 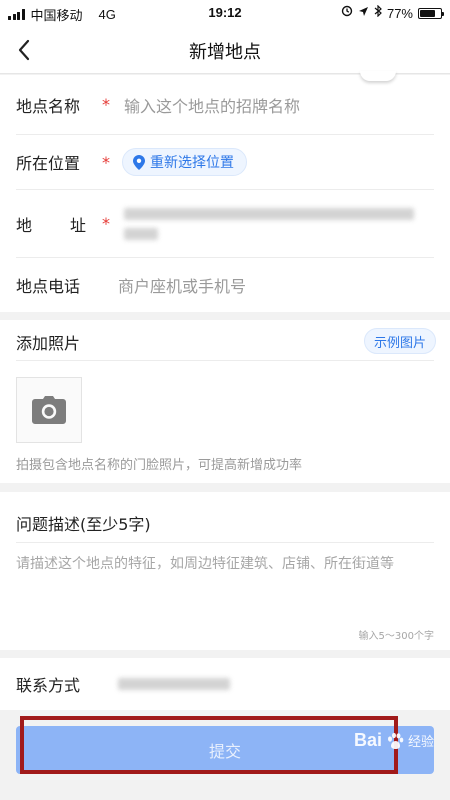 What do you see at coordinates (399, 341) in the screenshot?
I see `example-photo-button: 示例图片` at bounding box center [399, 341].